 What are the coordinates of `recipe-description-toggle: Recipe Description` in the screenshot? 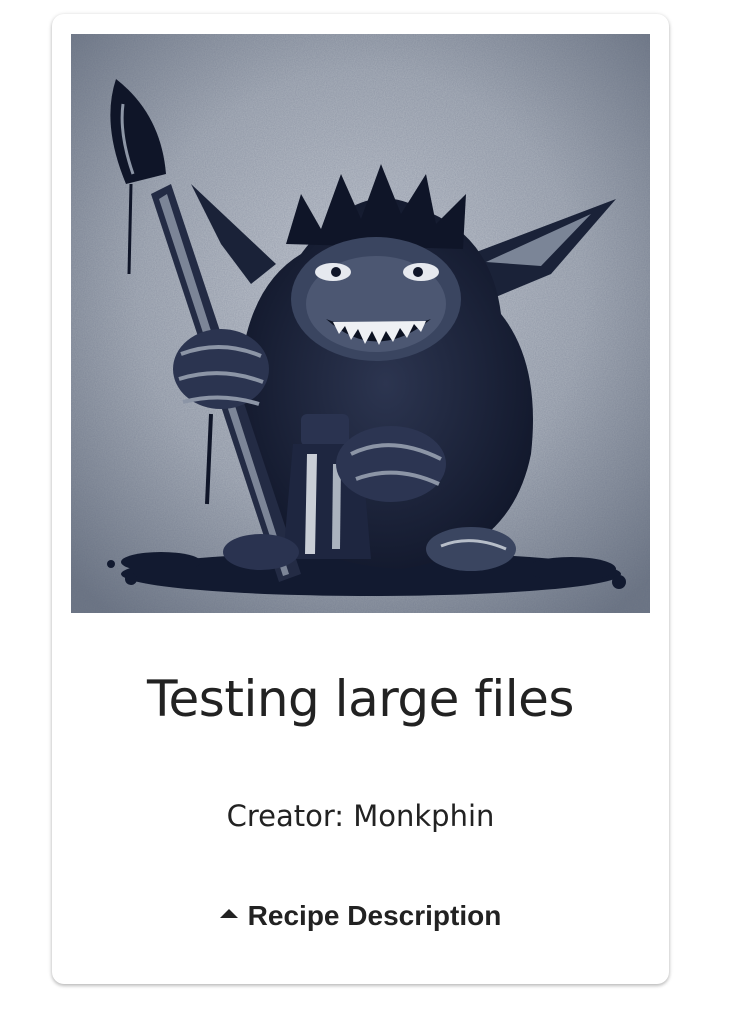 It's located at (360, 916).